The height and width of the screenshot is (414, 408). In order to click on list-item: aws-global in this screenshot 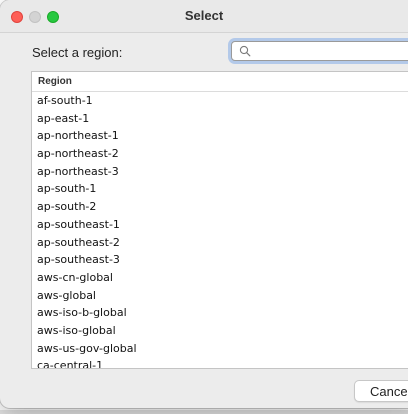, I will do `click(220, 296)`.